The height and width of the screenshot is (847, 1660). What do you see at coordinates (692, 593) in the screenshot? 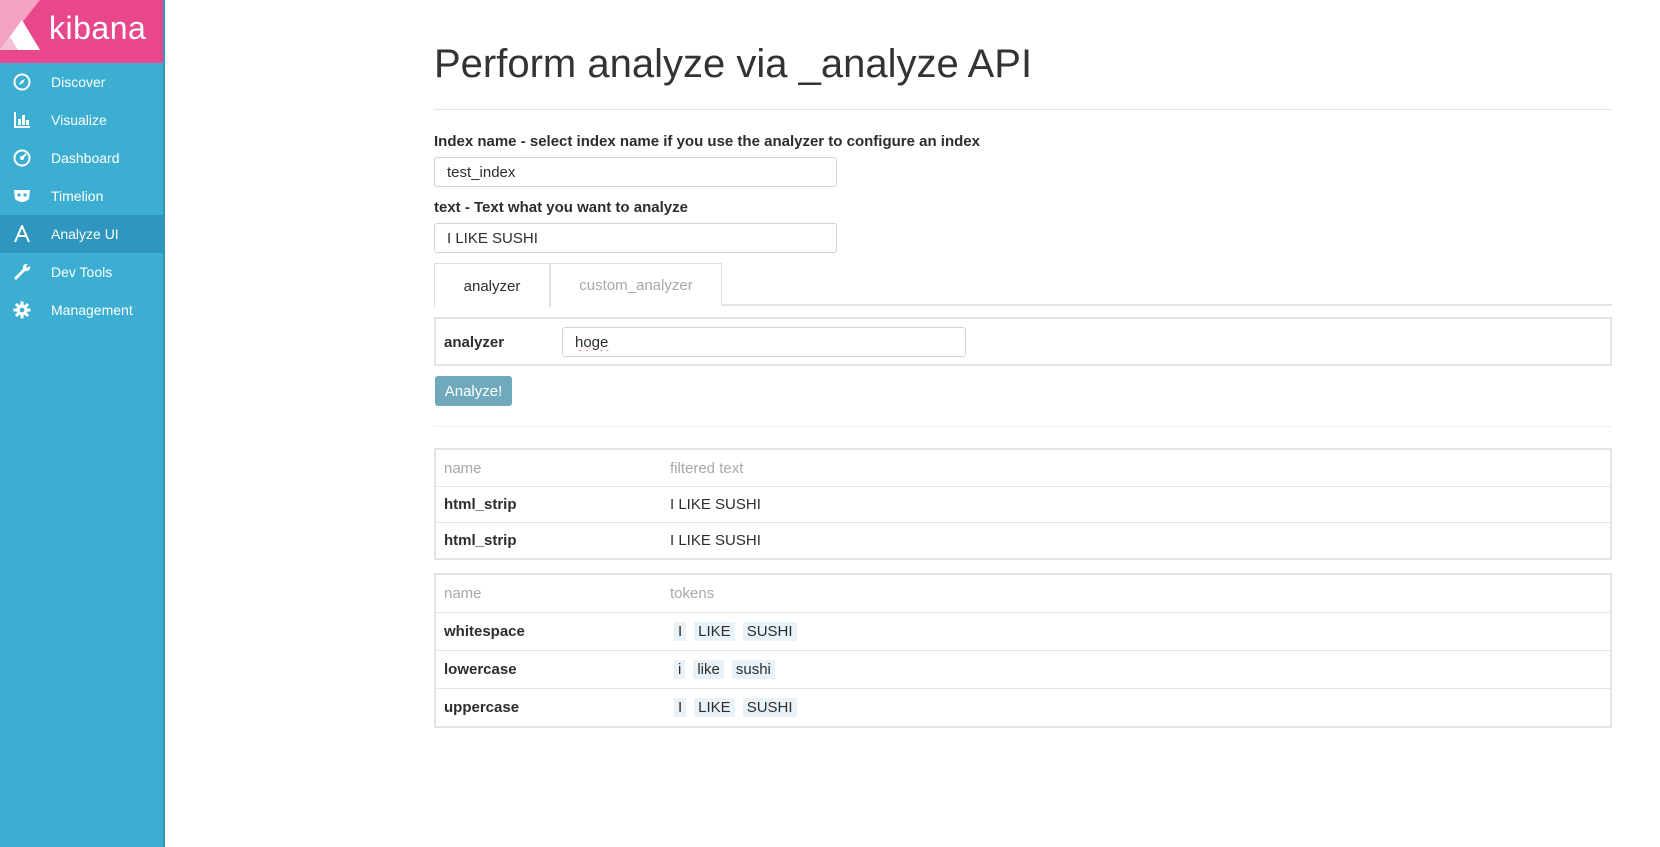
I see `column-header-tokens: tokens` at bounding box center [692, 593].